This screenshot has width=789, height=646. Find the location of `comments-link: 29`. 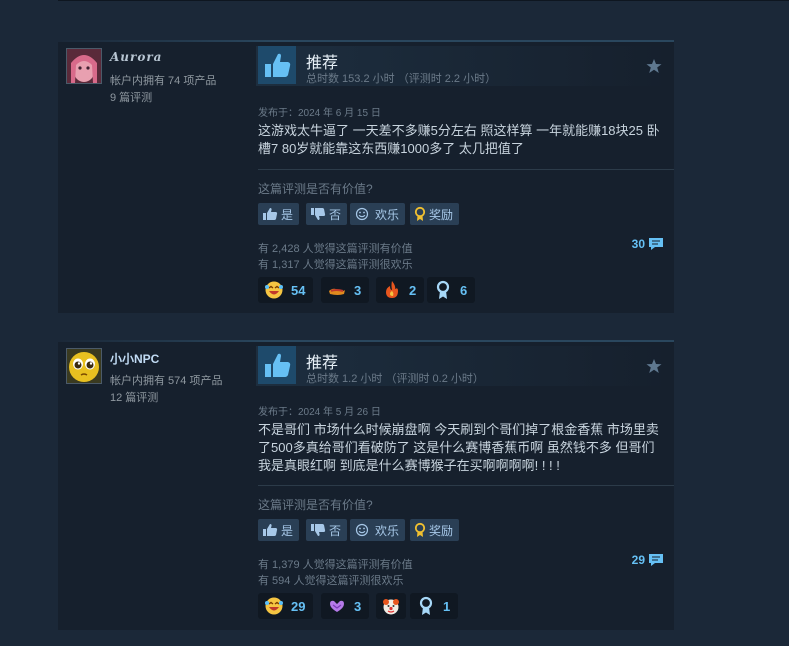

comments-link: 29 is located at coordinates (648, 560).